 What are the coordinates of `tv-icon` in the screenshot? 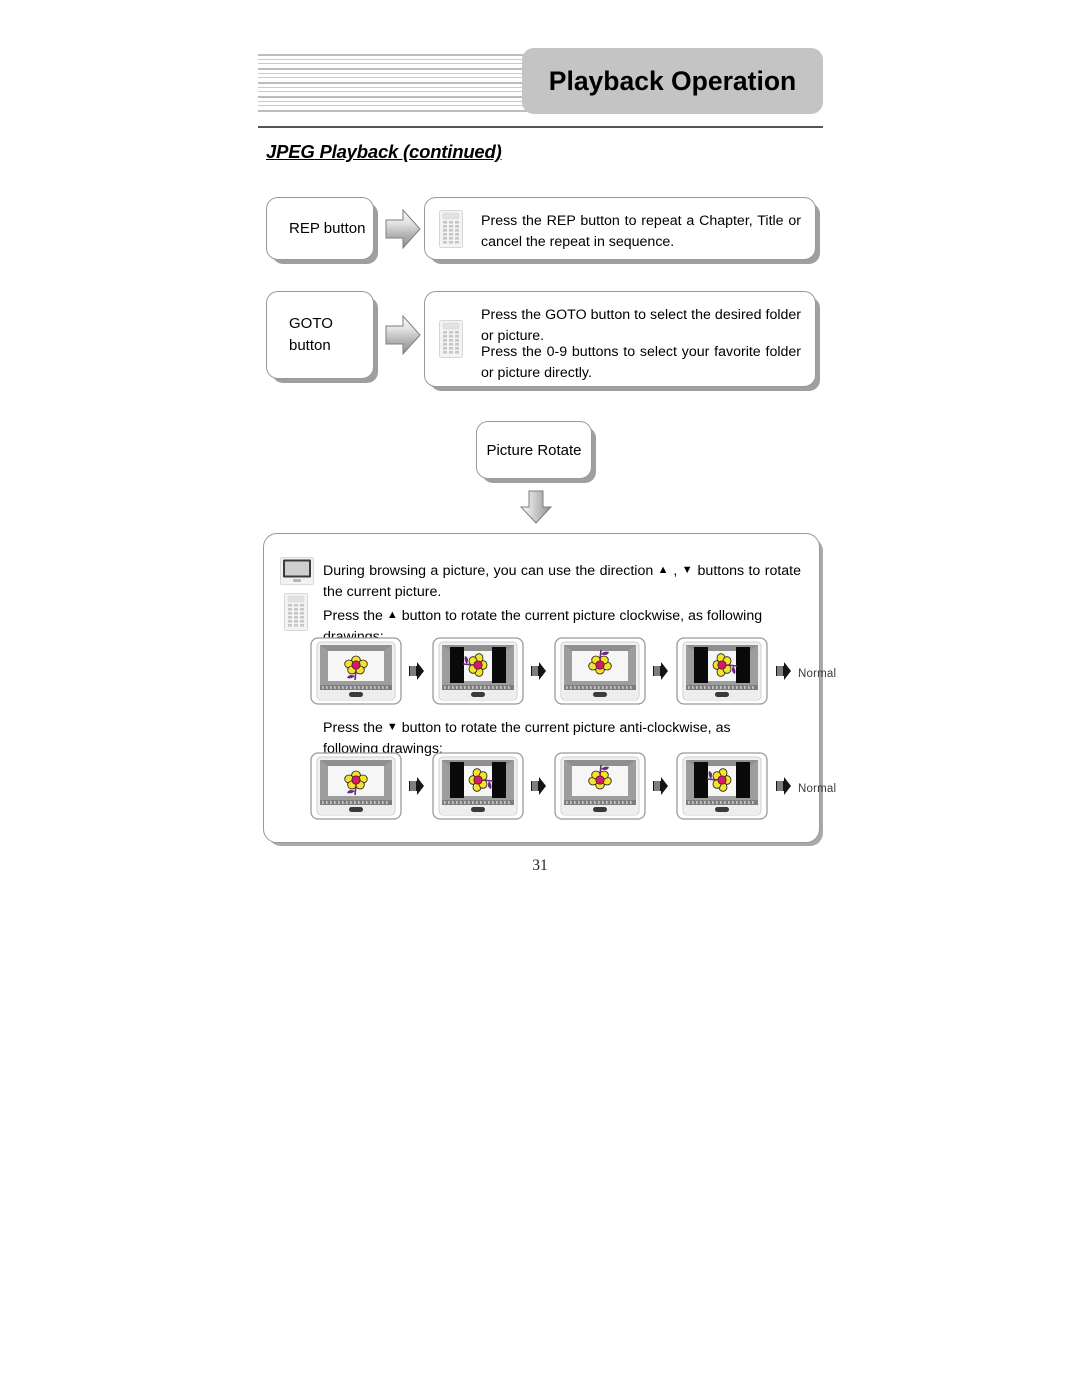 It's located at (297, 573).